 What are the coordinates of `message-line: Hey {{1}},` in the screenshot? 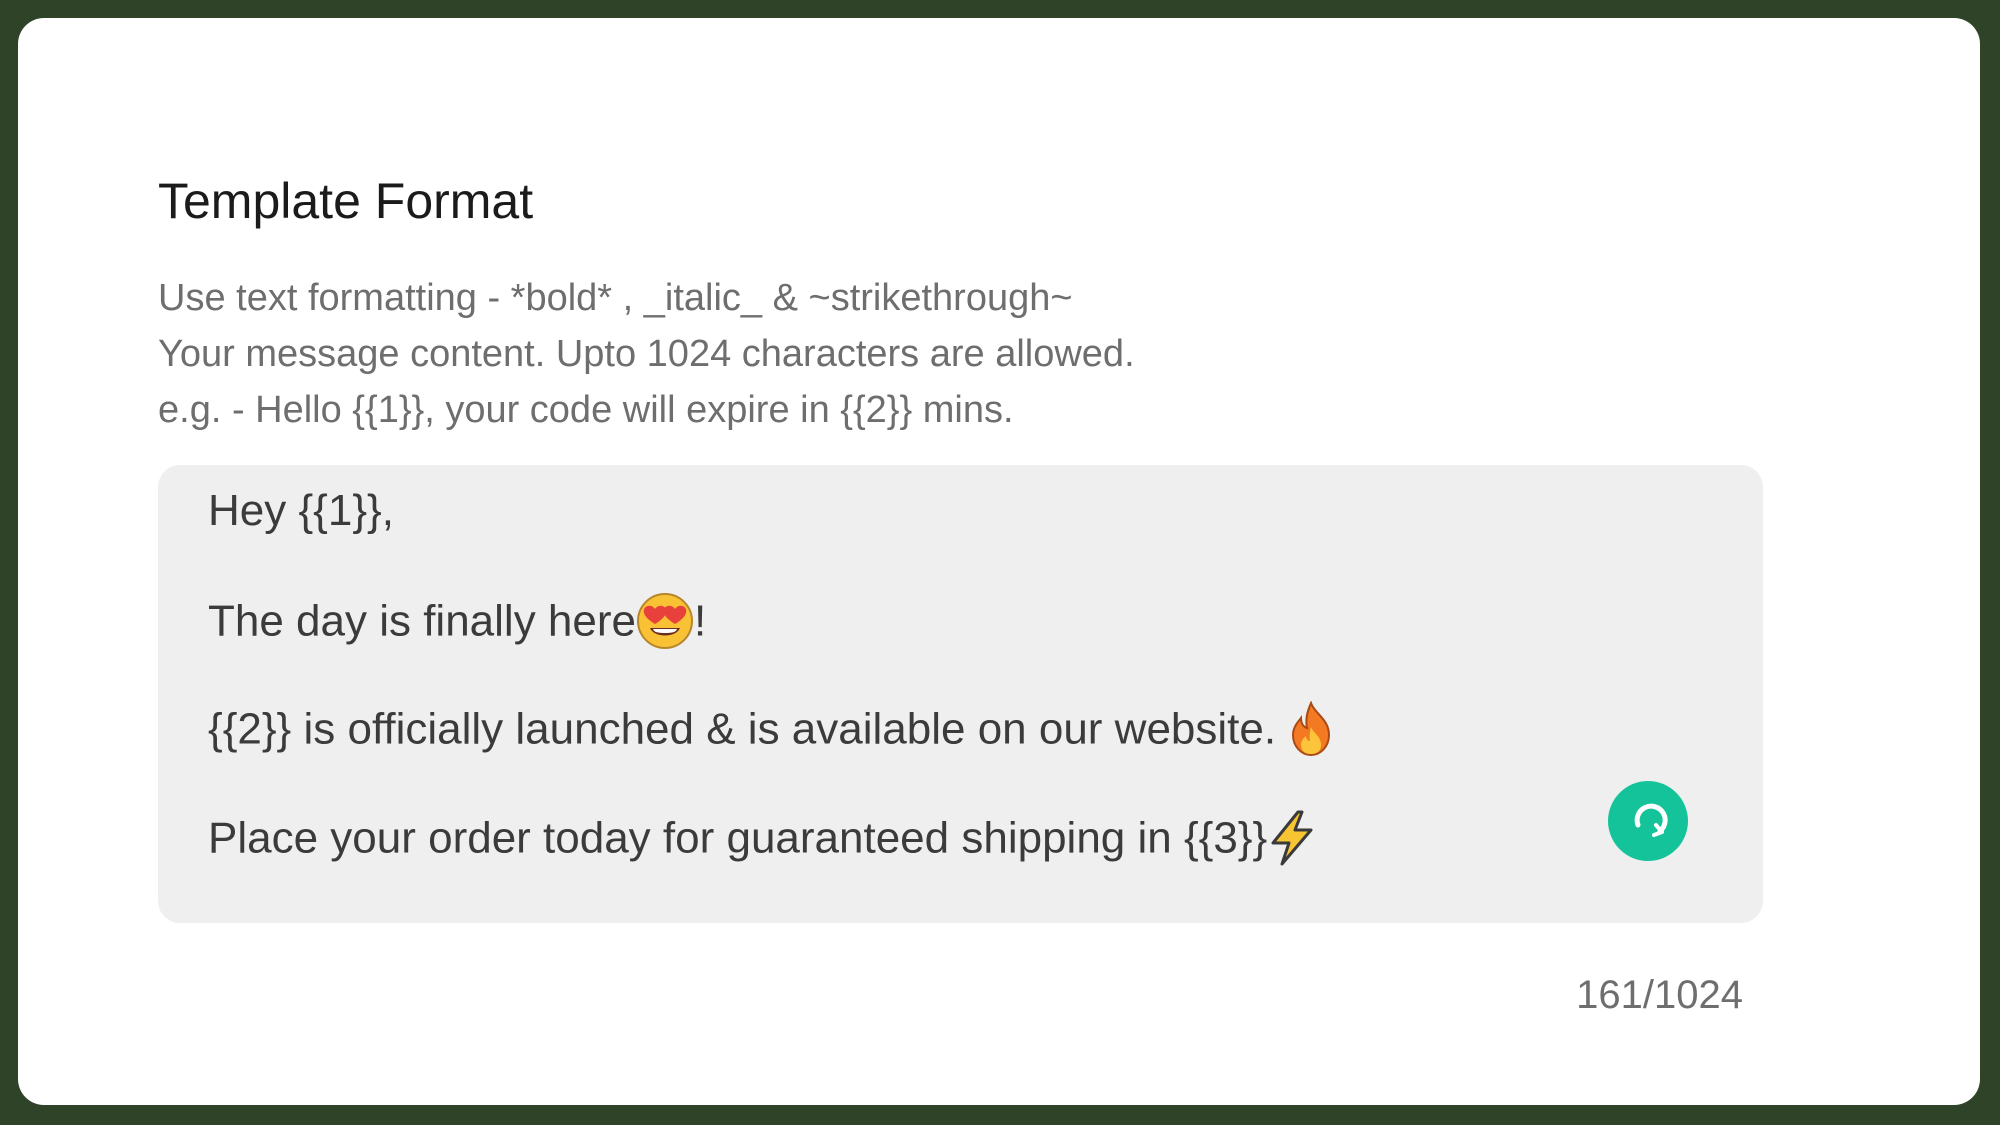 It's located at (771, 511).